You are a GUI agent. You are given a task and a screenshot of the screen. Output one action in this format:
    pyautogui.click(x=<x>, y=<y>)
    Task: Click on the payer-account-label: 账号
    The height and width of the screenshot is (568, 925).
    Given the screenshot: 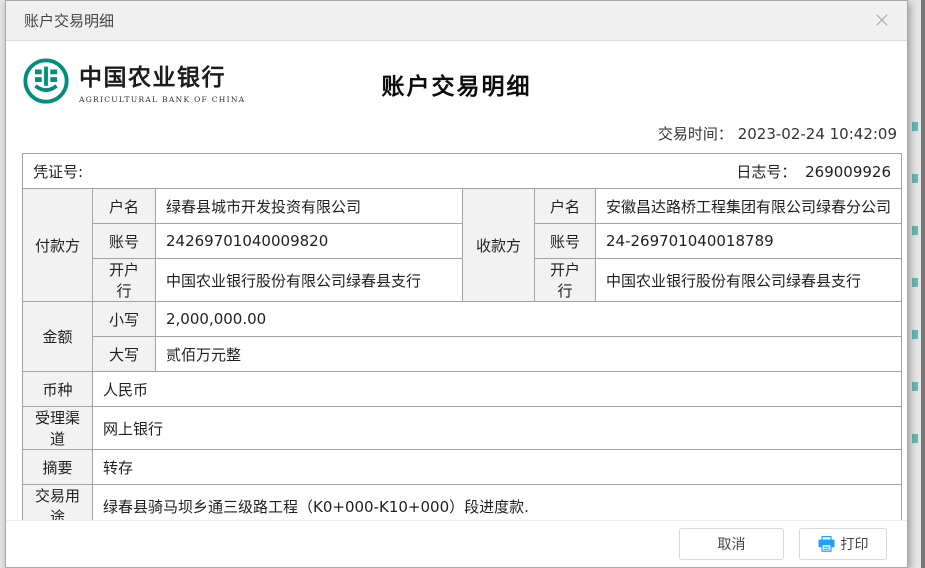 What is the action you would take?
    pyautogui.click(x=124, y=241)
    